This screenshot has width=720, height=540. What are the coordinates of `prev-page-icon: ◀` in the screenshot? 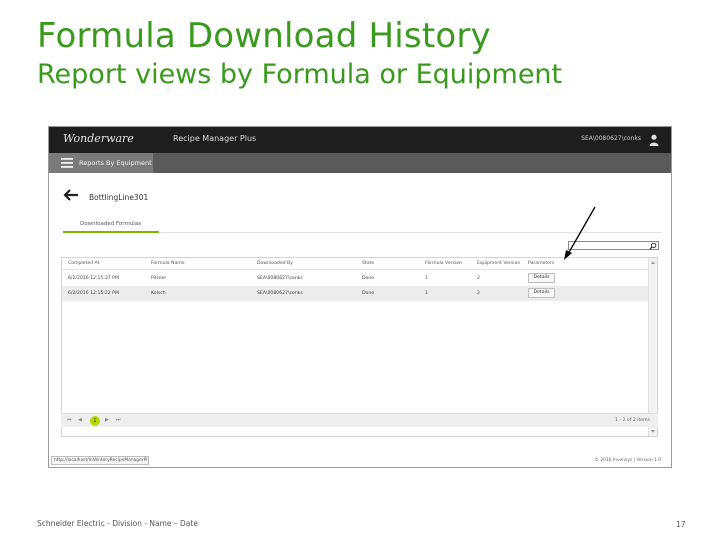 It's located at (80, 420).